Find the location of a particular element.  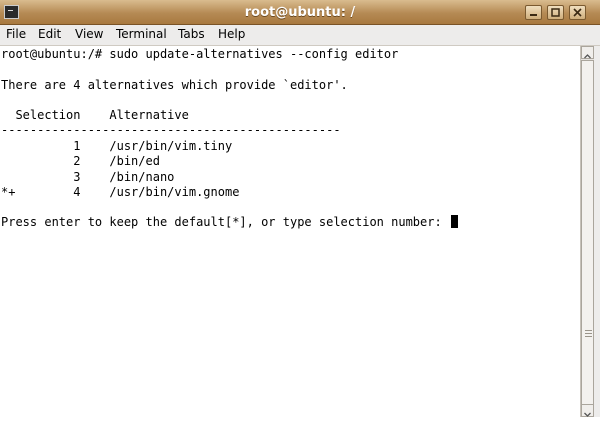

maximize-icon is located at coordinates (555, 12).